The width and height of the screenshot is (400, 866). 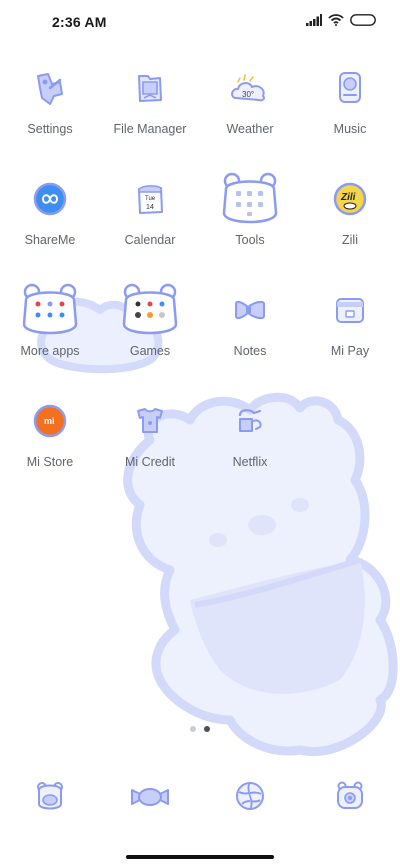 I want to click on app-label: Mi Credit, so click(x=149, y=462).